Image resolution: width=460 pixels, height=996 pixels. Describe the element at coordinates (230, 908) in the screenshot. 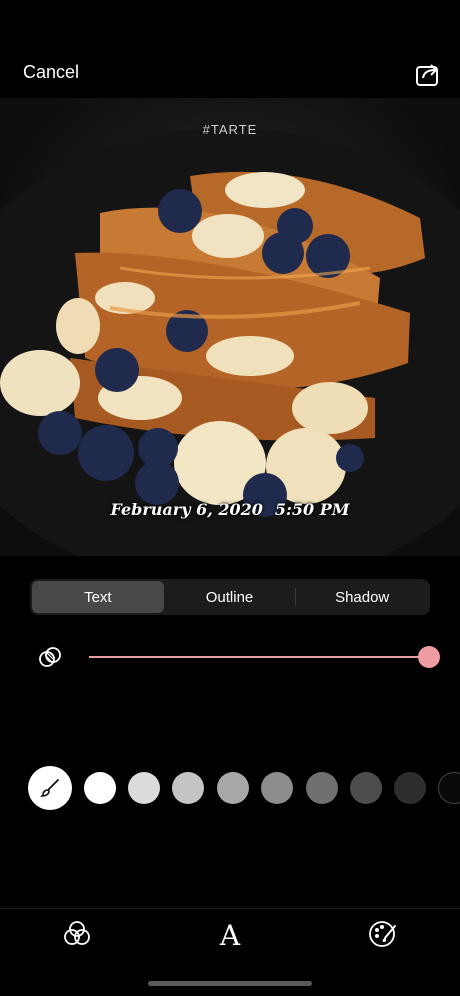

I see `toolbar-divider` at that location.